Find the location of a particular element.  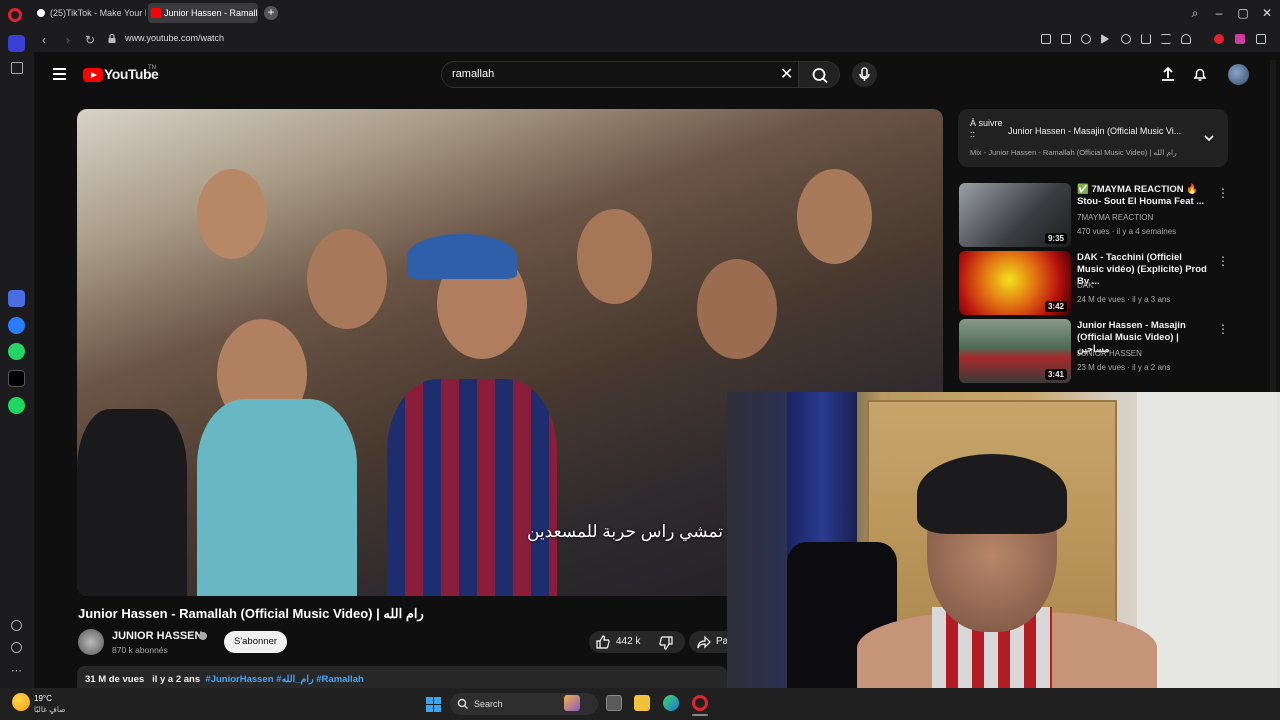

extensions-cube-icon is located at coordinates (1261, 39).